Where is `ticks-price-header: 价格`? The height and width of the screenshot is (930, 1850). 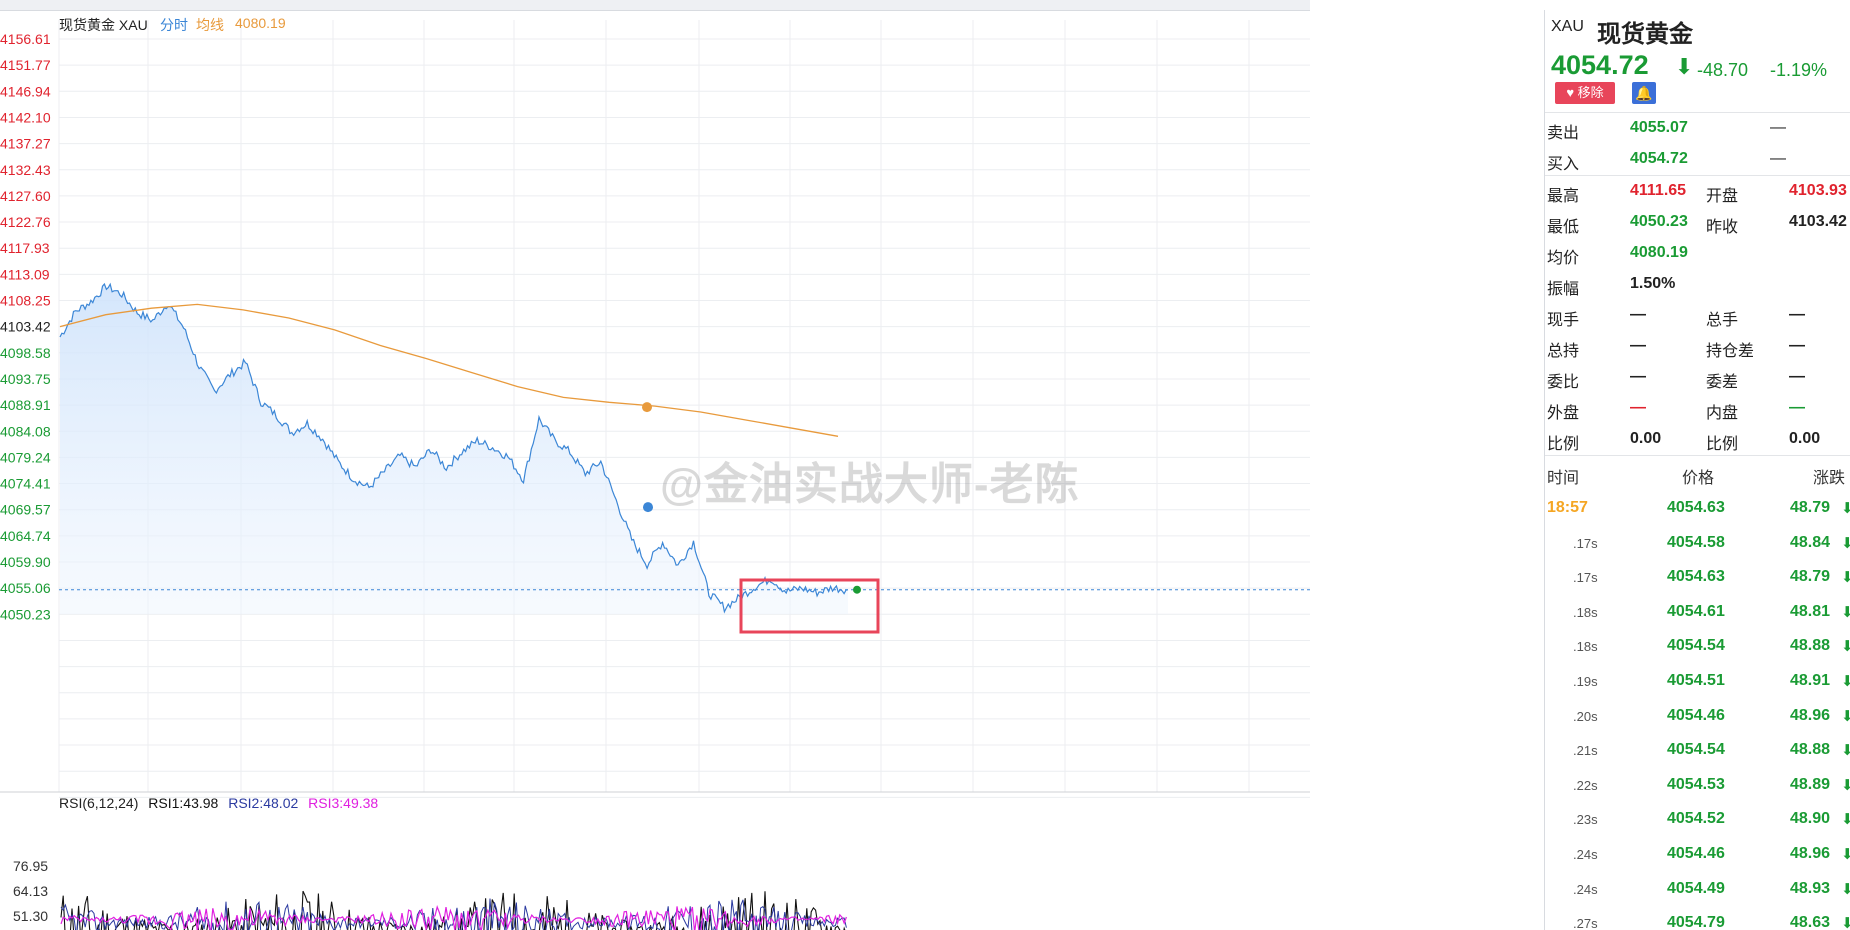 ticks-price-header: 价格 is located at coordinates (1698, 478).